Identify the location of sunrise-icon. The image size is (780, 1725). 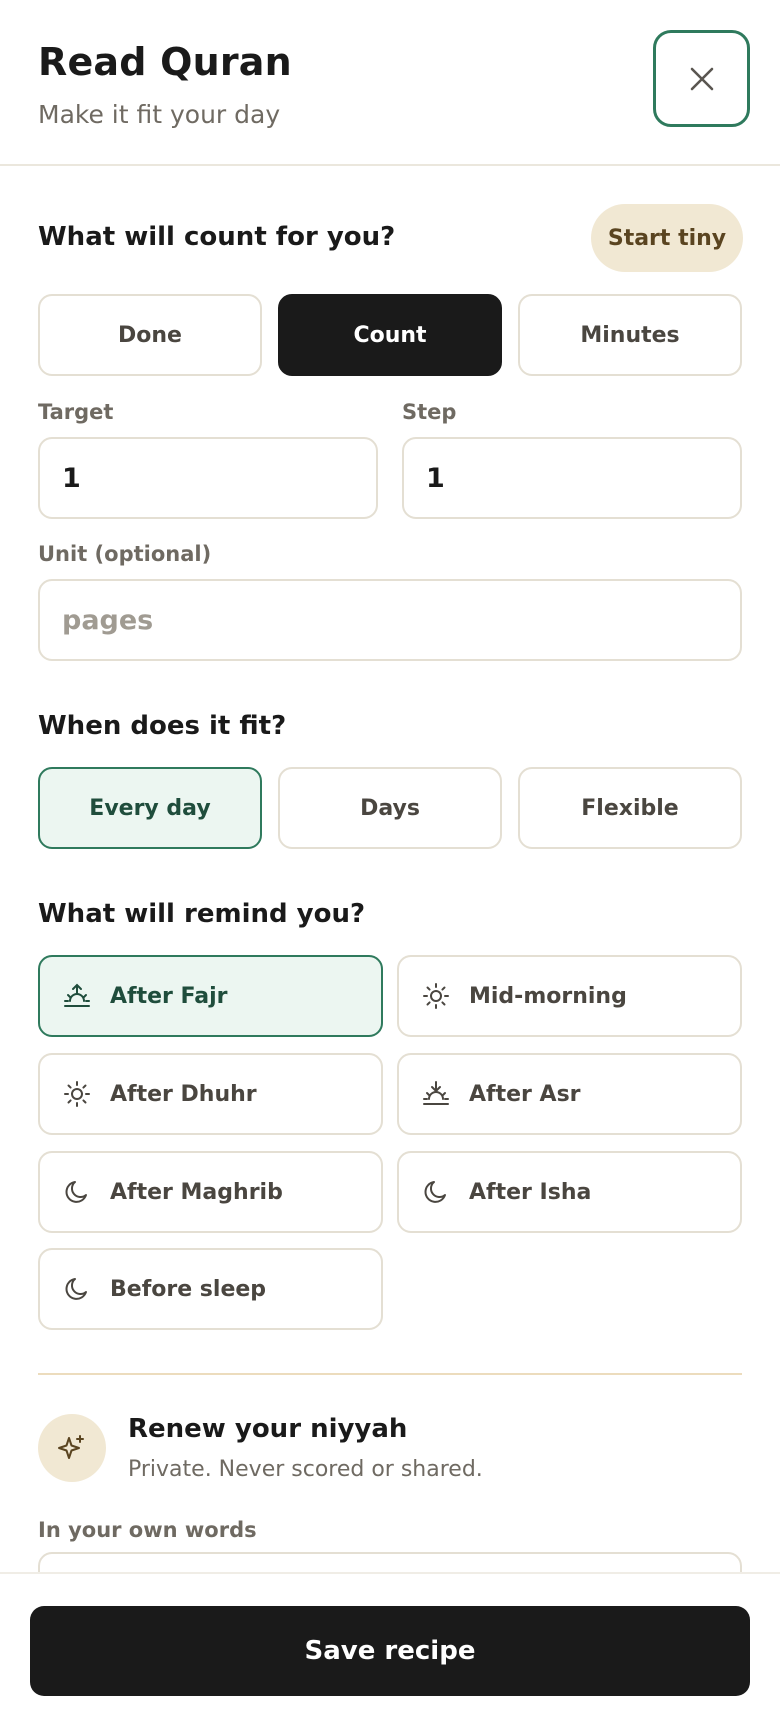
(77, 996).